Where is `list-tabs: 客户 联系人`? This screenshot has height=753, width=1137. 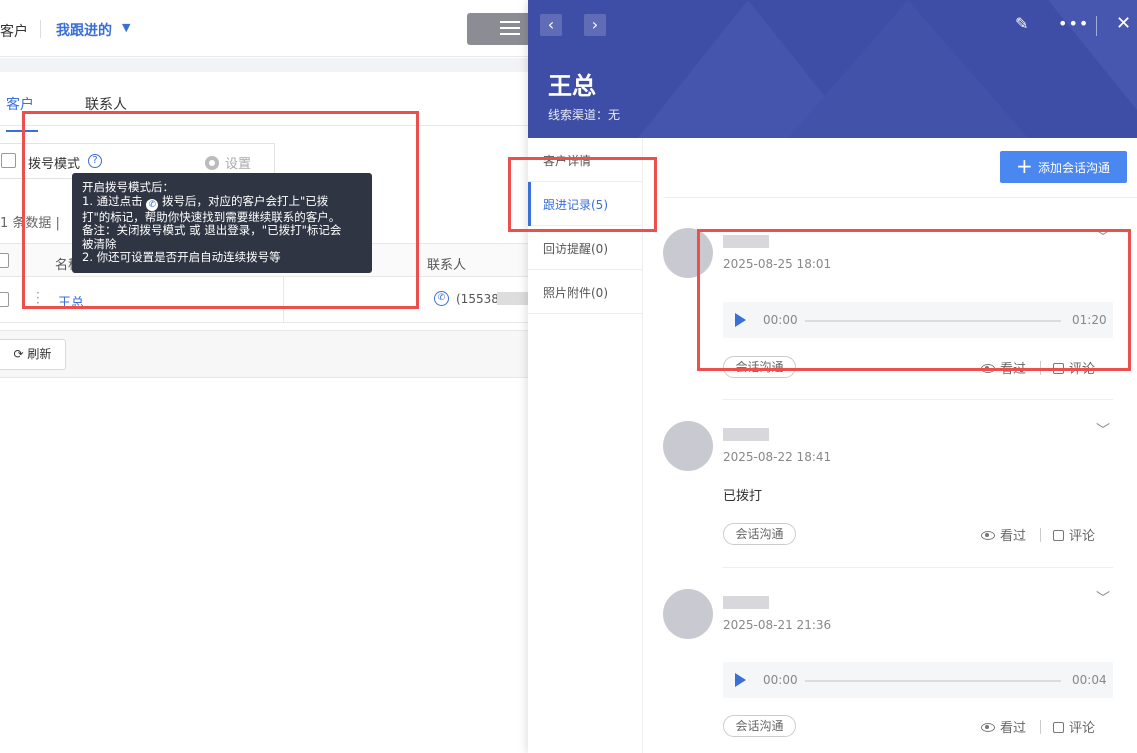 list-tabs: 客户 联系人 is located at coordinates (265, 102).